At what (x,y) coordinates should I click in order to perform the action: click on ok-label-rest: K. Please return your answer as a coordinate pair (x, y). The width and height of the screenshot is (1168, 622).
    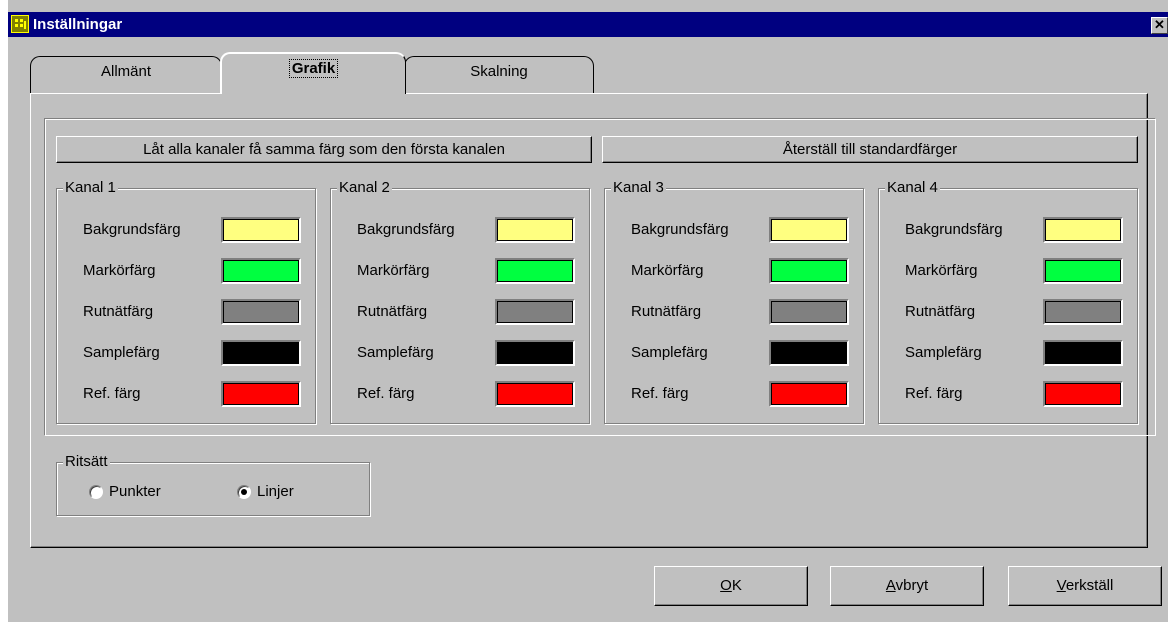
    Looking at the image, I should click on (736, 585).